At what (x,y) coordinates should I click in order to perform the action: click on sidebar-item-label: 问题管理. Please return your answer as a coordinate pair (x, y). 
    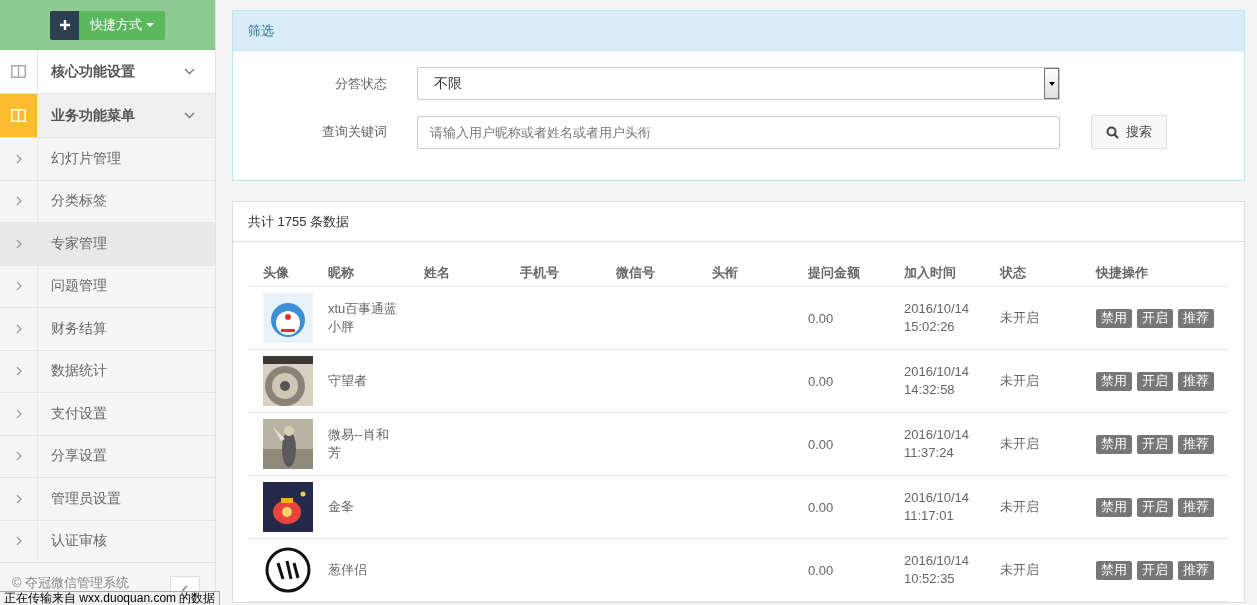
    Looking at the image, I should click on (79, 286).